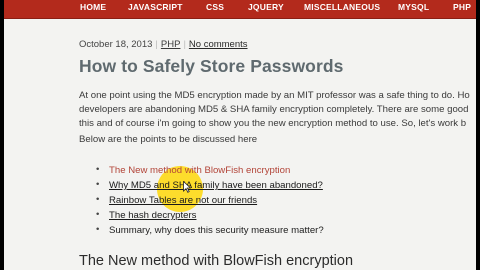 The height and width of the screenshot is (270, 480). What do you see at coordinates (342, 7) in the screenshot?
I see `nav-miscellaneous: MISCELLANEOUS` at bounding box center [342, 7].